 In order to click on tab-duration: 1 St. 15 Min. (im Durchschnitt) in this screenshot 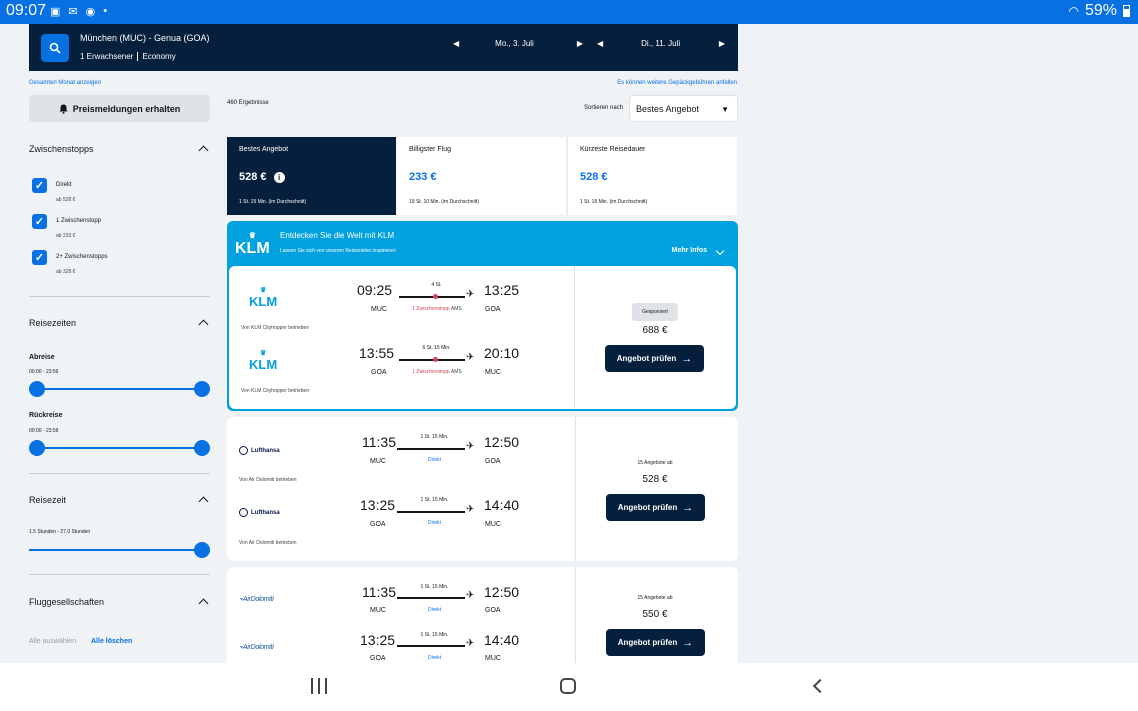, I will do `click(614, 202)`.